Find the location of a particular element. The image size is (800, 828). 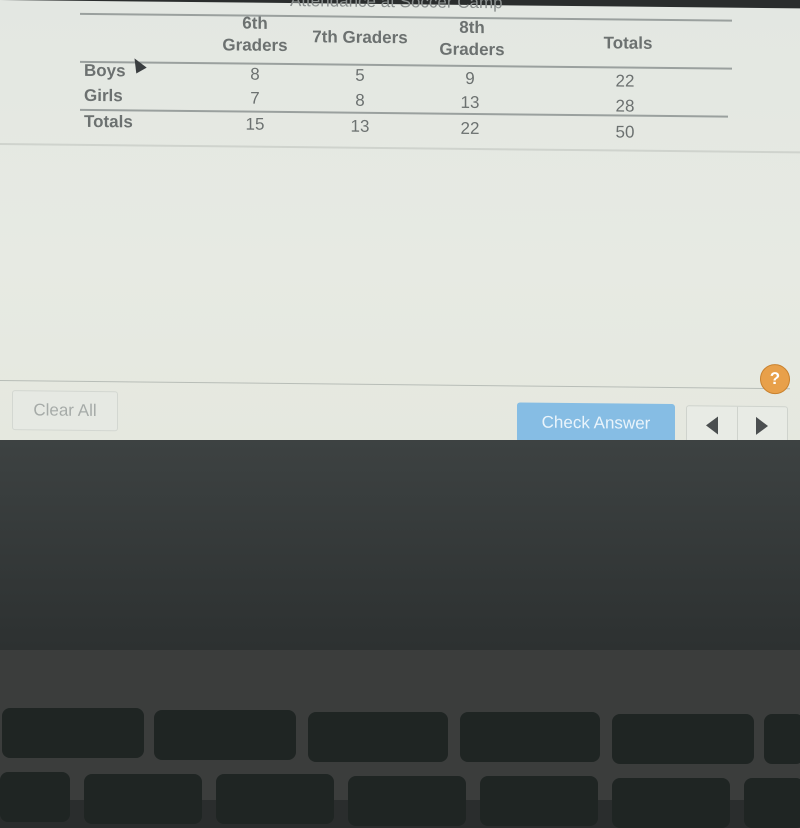

header-line: Totals is located at coordinates (628, 43).